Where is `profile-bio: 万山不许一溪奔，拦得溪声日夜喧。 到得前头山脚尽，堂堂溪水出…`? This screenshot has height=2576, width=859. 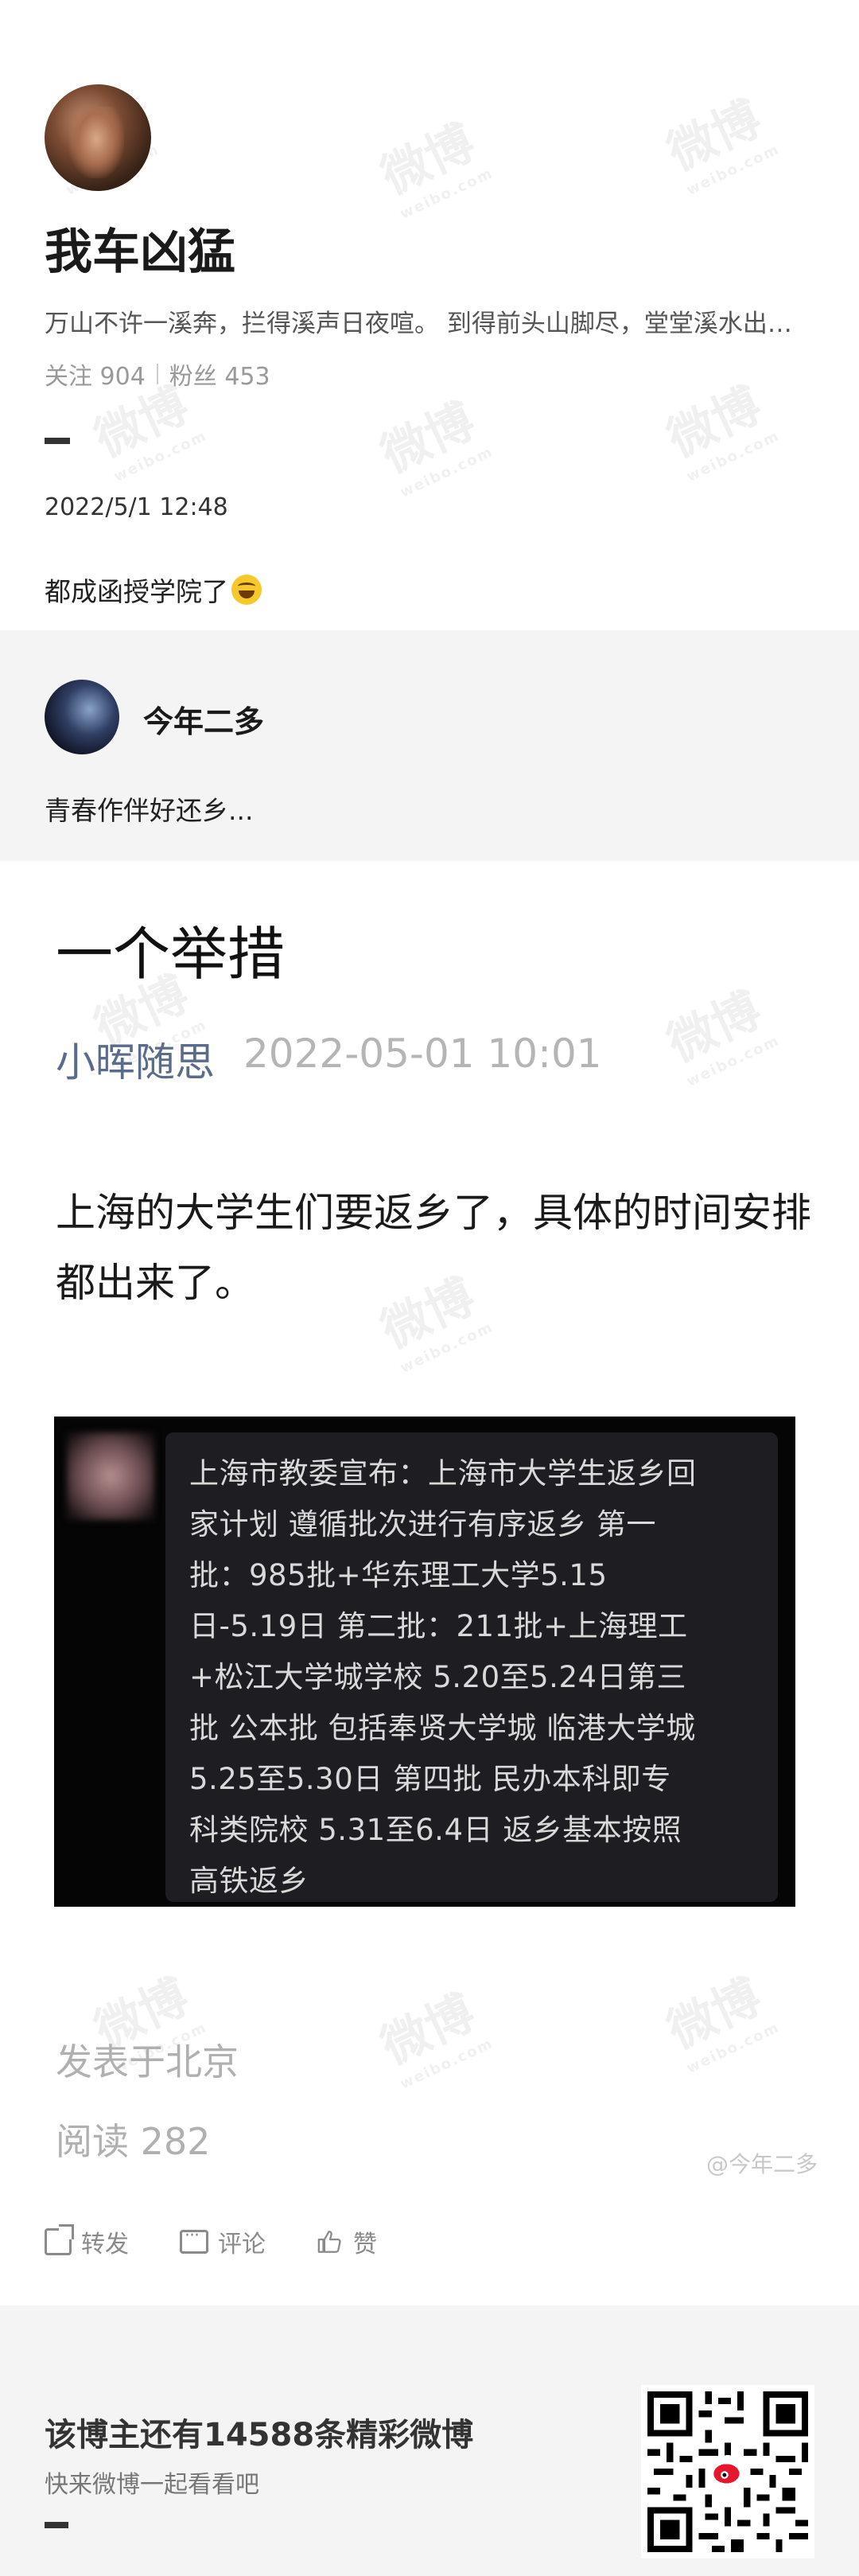
profile-bio: 万山不许一溪奔，拦得溪声日夜喧。 到得前头山脚尽，堂堂溪水出… is located at coordinates (418, 324).